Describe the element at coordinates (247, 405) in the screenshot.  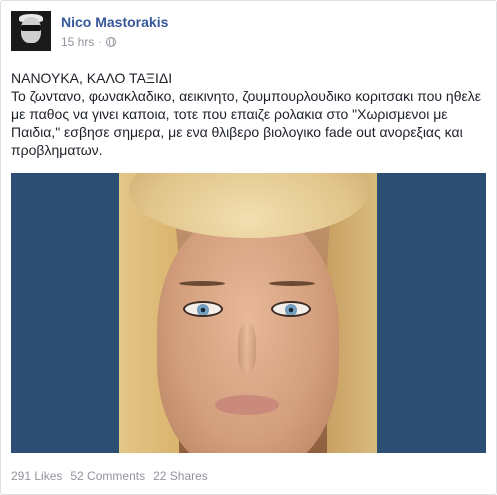
I see `portrait-lips` at that location.